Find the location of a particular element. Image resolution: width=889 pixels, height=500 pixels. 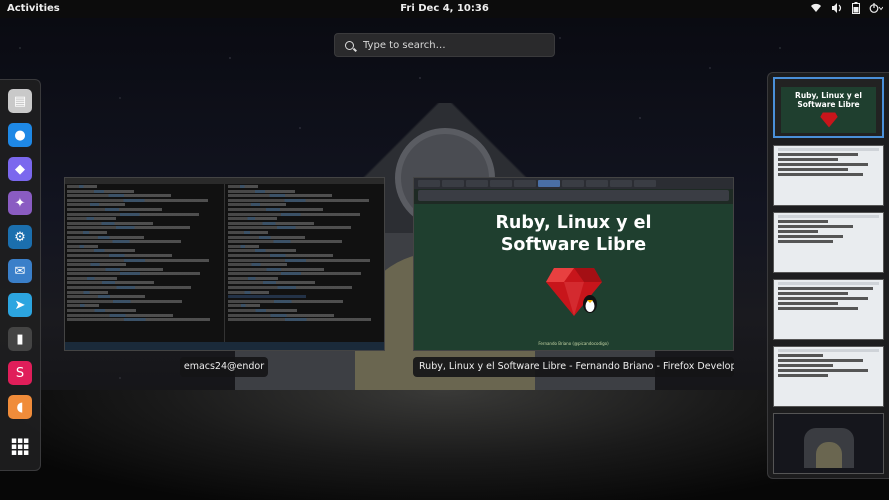

show-applications-icon: ▪▪▪ ▪▪▪ ▪▪▪ is located at coordinates (20, 447).